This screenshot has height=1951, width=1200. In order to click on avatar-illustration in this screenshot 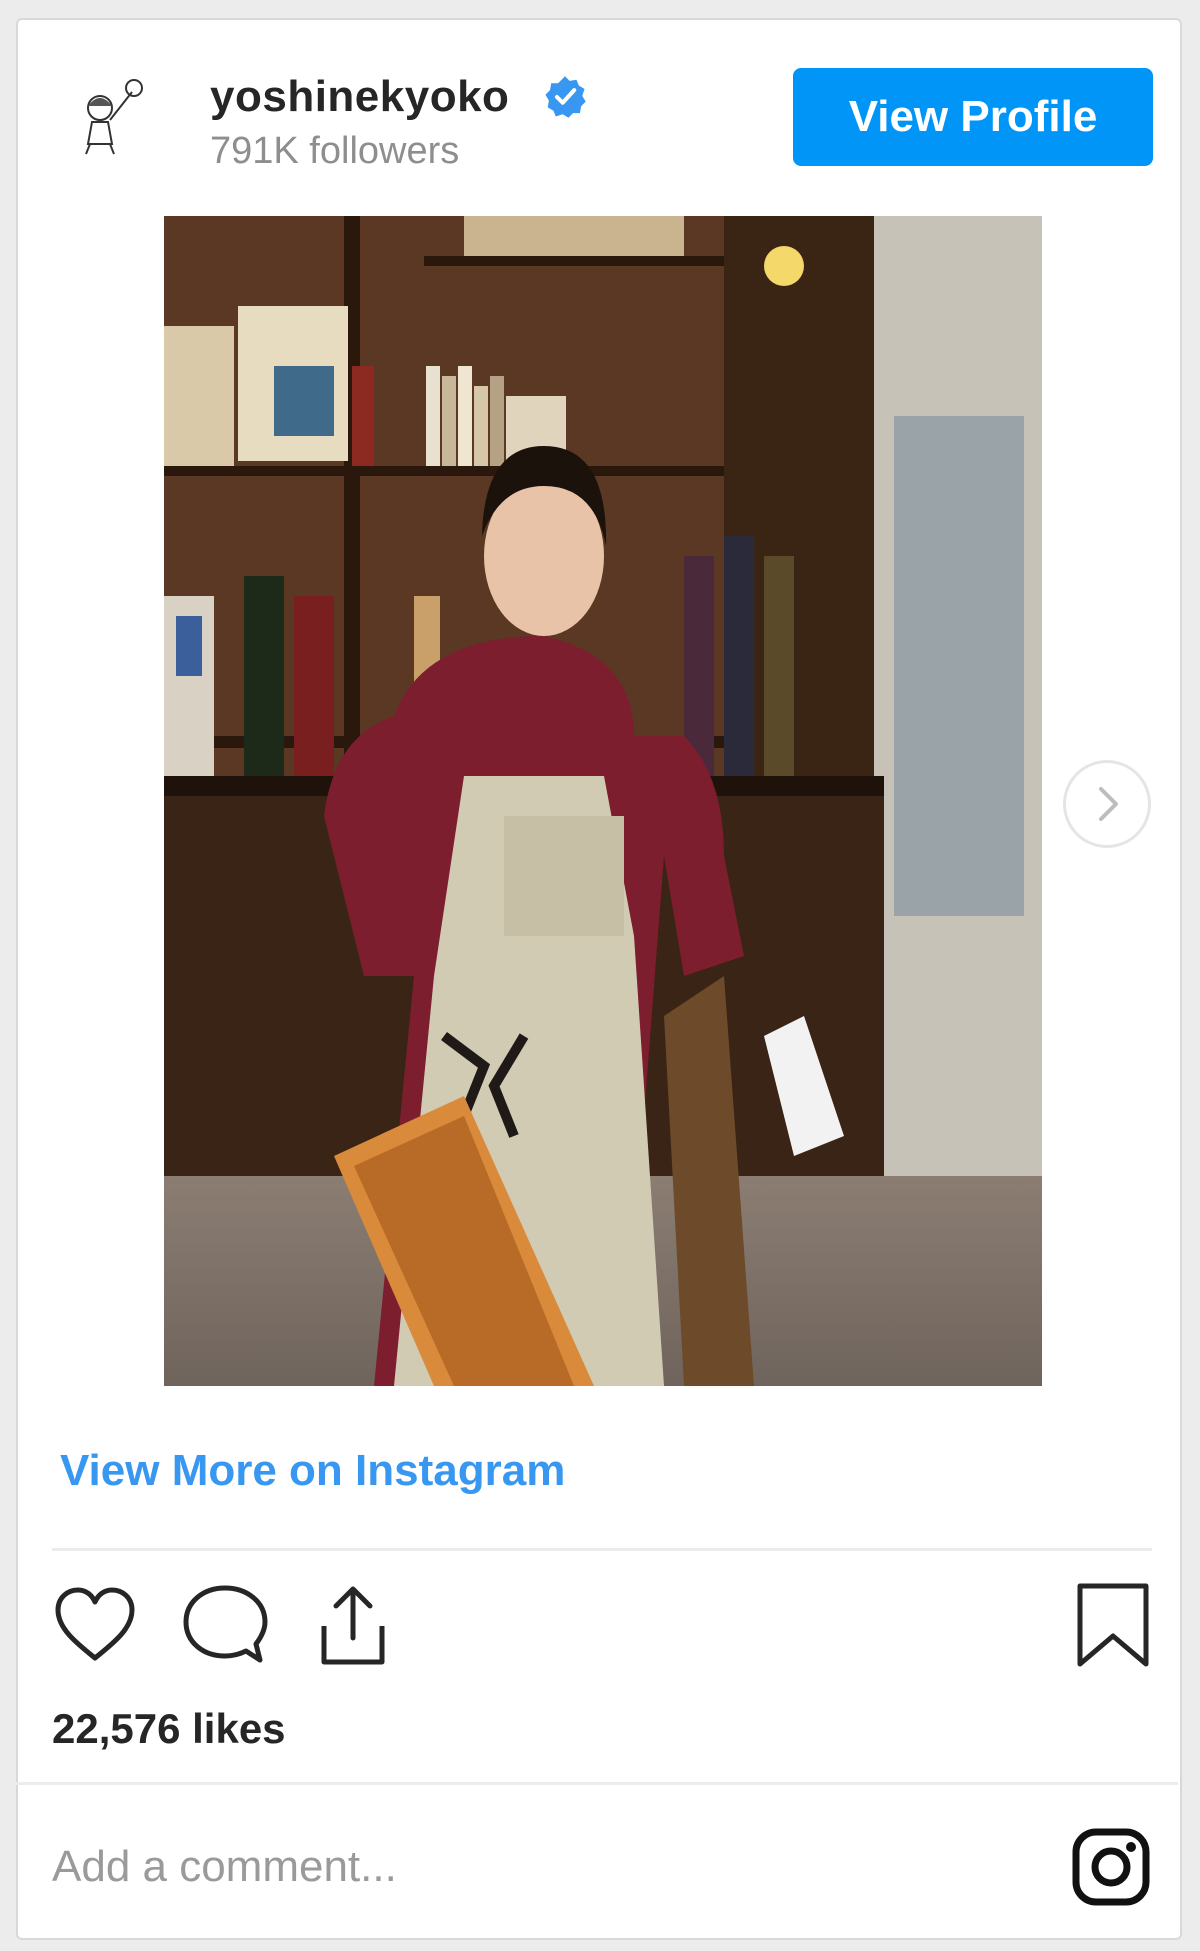, I will do `click(108, 114)`.